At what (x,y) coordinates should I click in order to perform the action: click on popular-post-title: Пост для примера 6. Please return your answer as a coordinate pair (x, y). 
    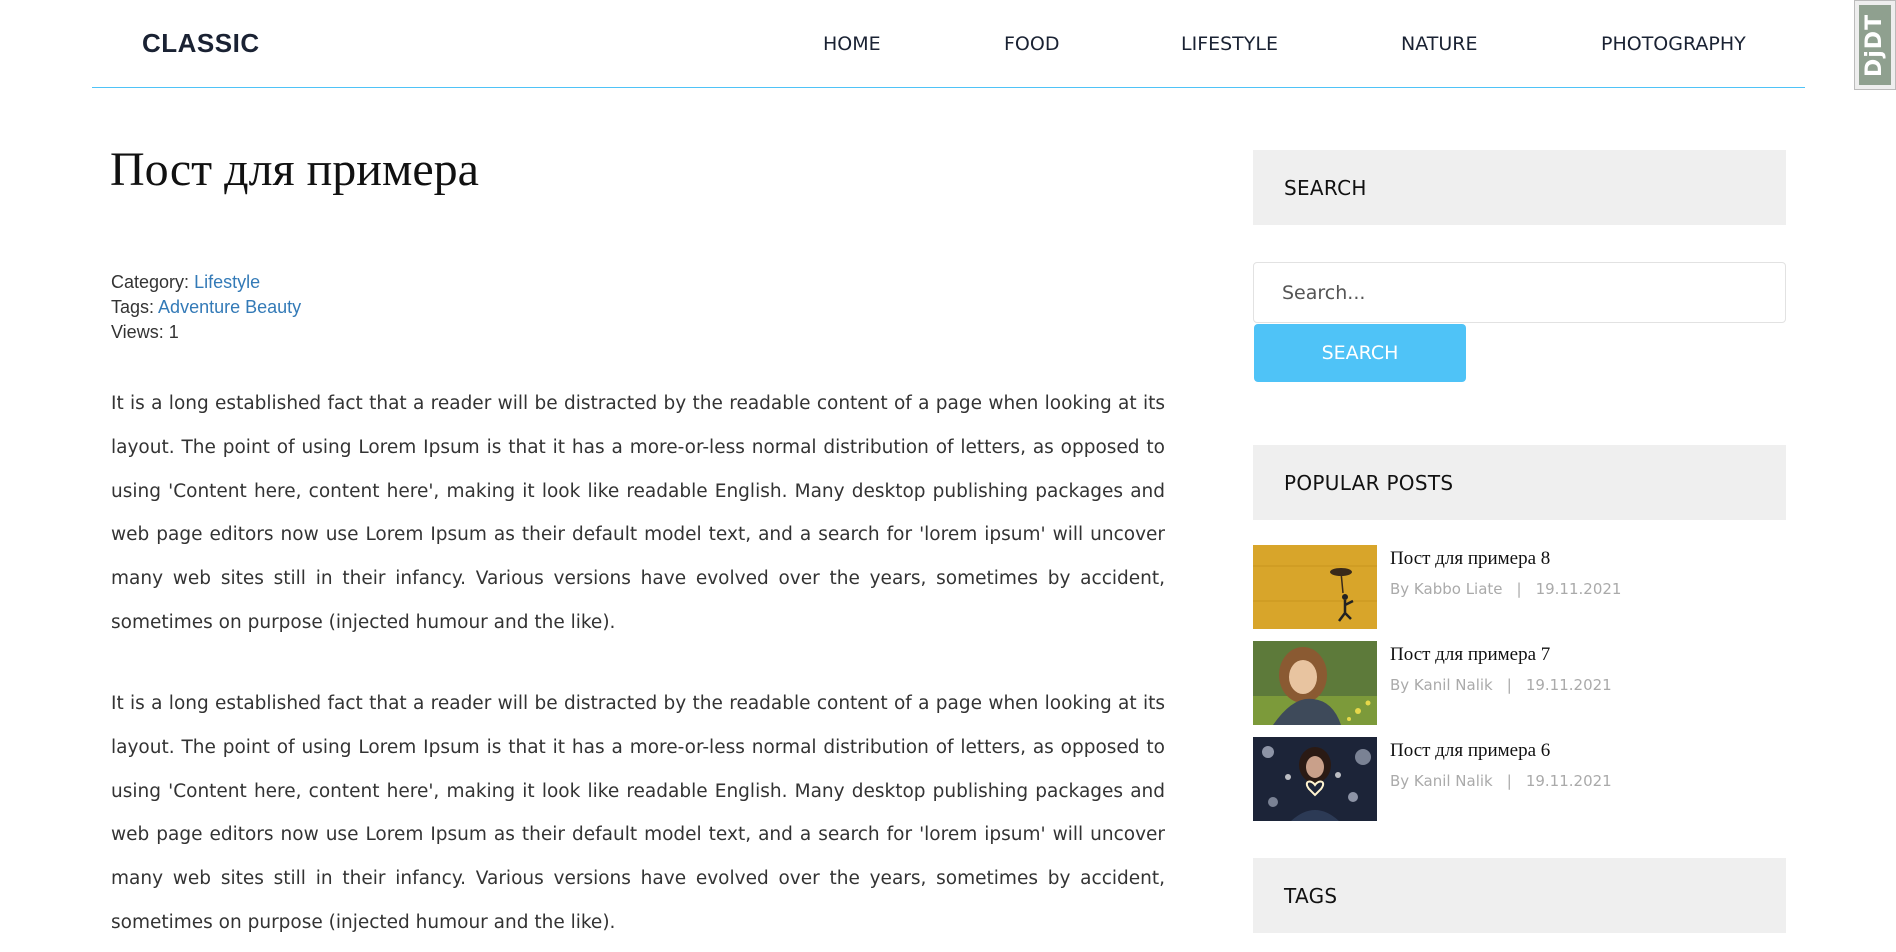
    Looking at the image, I should click on (1470, 751).